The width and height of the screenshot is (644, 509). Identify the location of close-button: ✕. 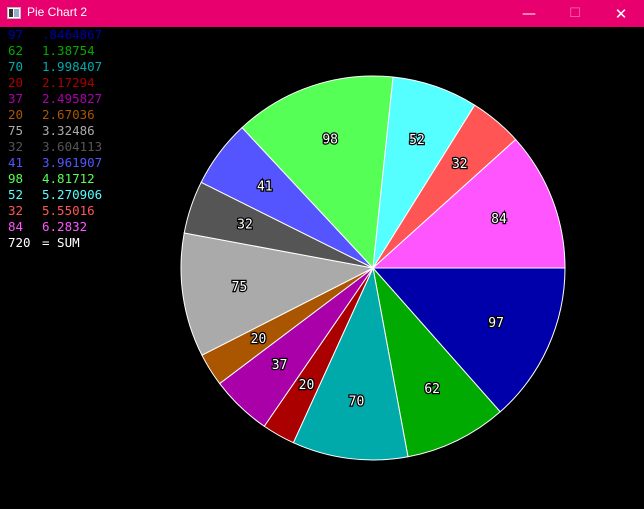
(621, 13).